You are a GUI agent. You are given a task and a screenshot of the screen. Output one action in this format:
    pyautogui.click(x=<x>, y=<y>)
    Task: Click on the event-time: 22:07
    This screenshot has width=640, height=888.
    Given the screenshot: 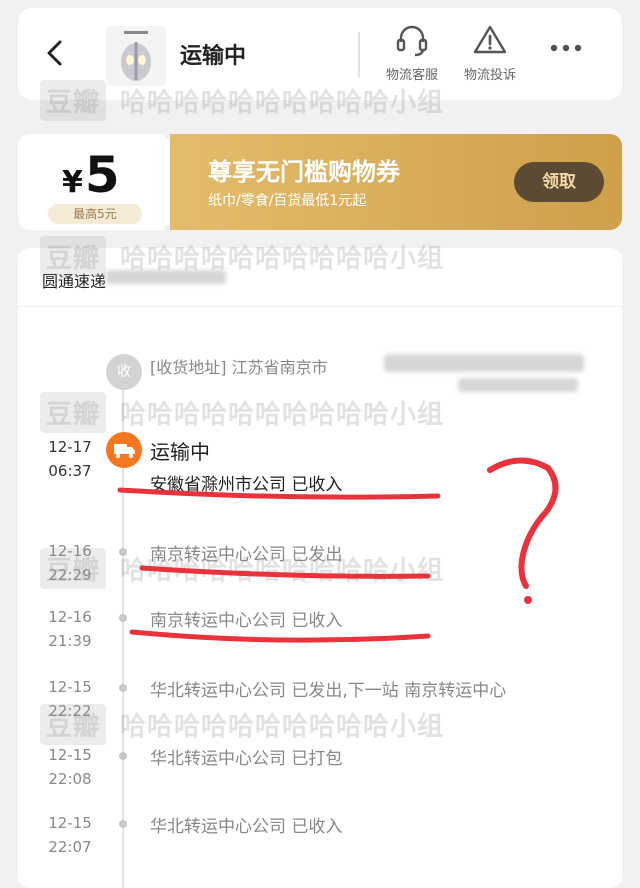 What is the action you would take?
    pyautogui.click(x=70, y=847)
    